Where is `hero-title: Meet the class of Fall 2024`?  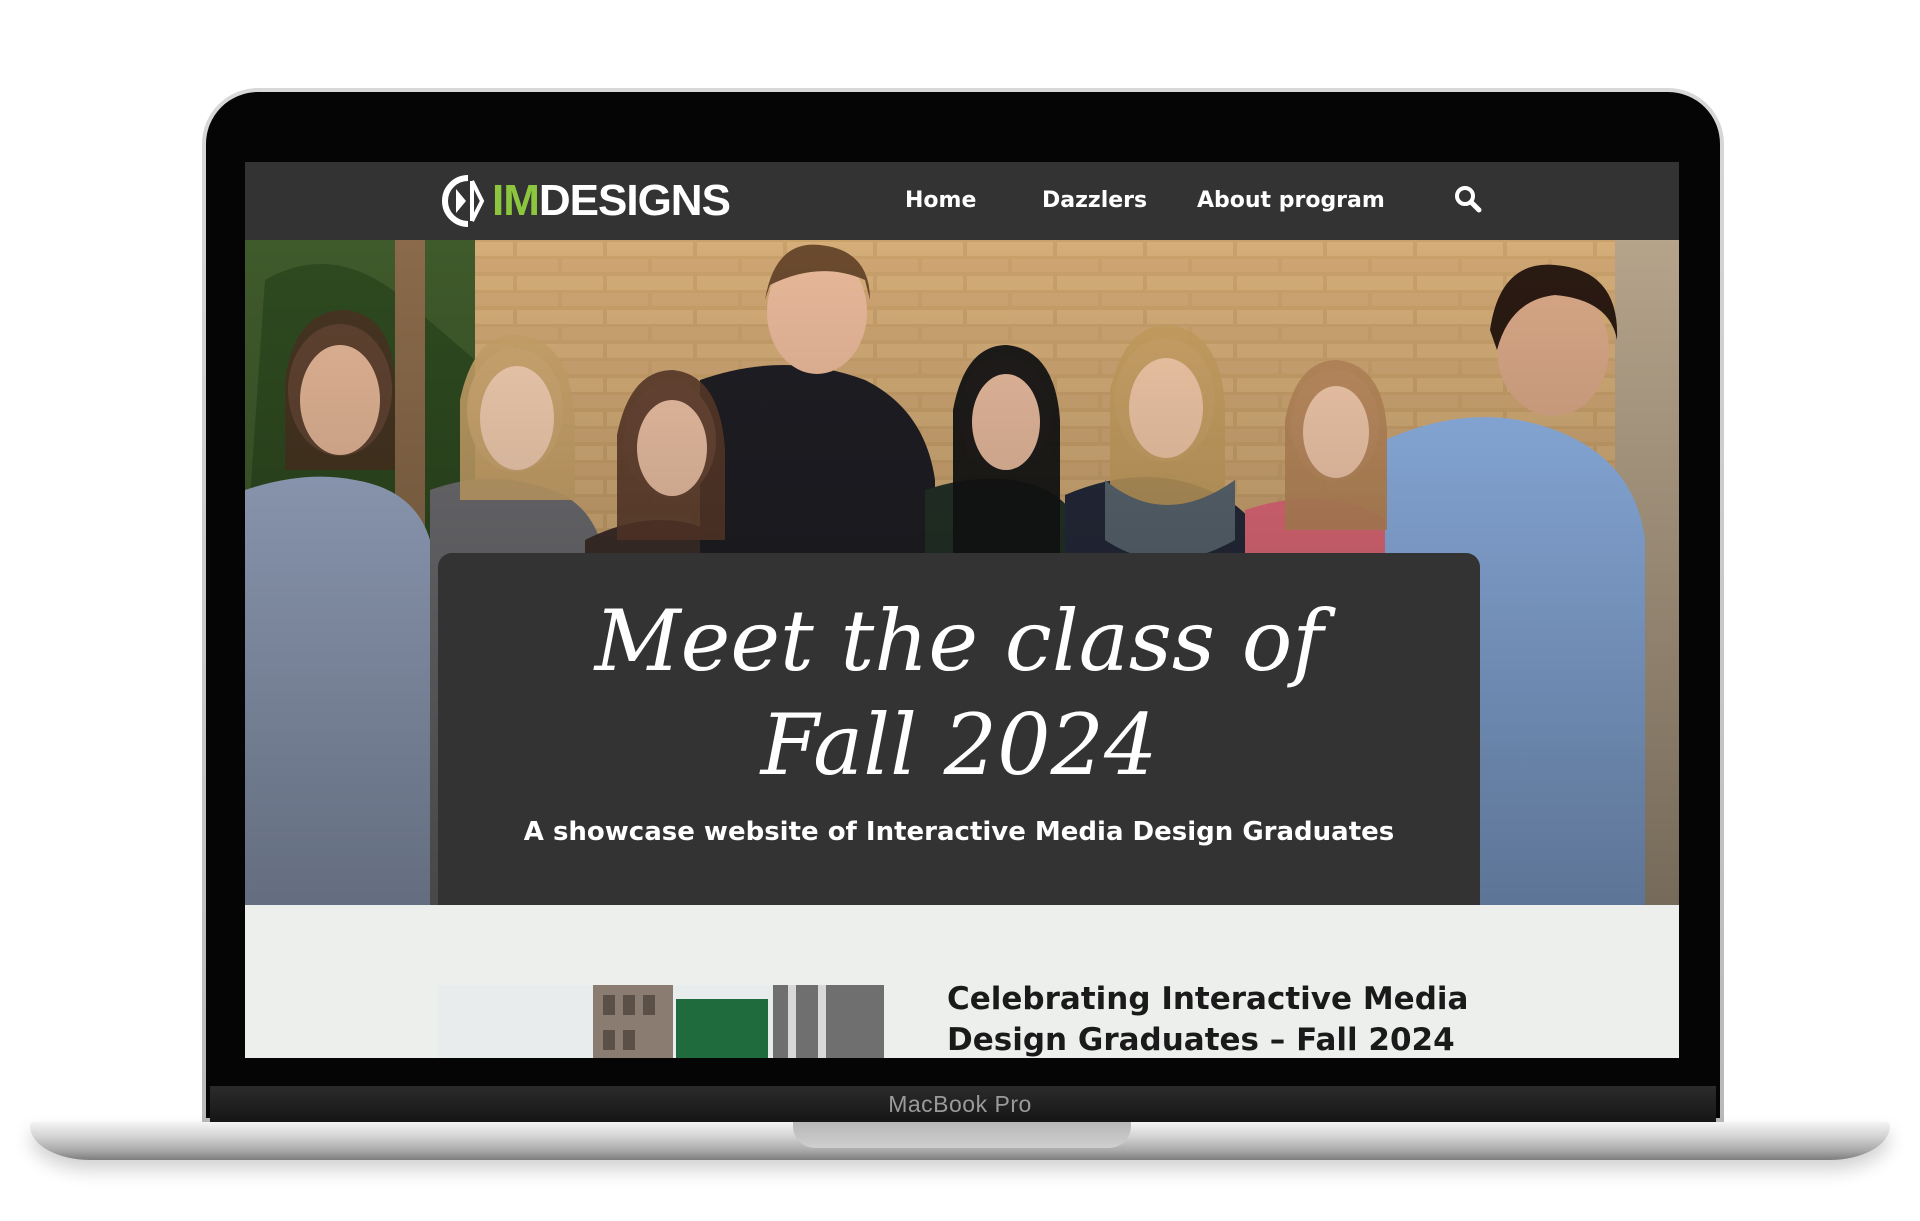
hero-title: Meet the class of Fall 2024 is located at coordinates (959, 693).